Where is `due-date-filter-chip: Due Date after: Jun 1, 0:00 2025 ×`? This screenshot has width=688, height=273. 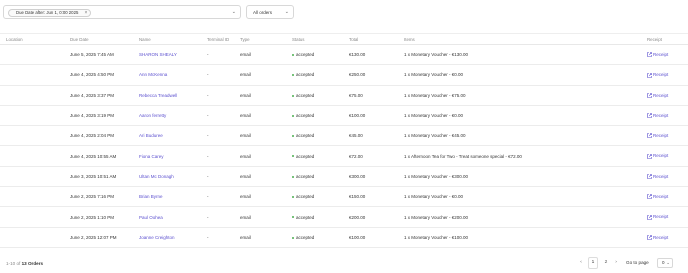
due-date-filter-chip: Due Date after: Jun 1, 0:00 2025 × is located at coordinates (50, 12).